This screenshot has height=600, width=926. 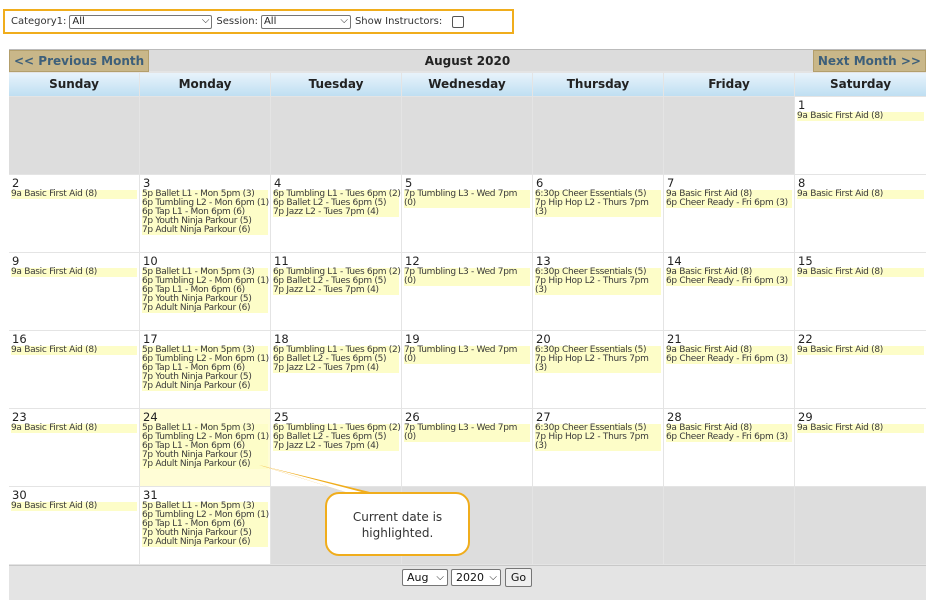 I want to click on day-header: Monday, so click(x=205, y=84).